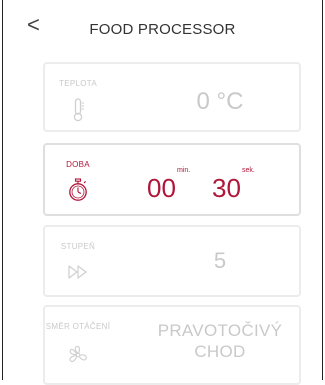 The width and height of the screenshot is (325, 385). I want to click on fast-forward-icon, so click(78, 272).